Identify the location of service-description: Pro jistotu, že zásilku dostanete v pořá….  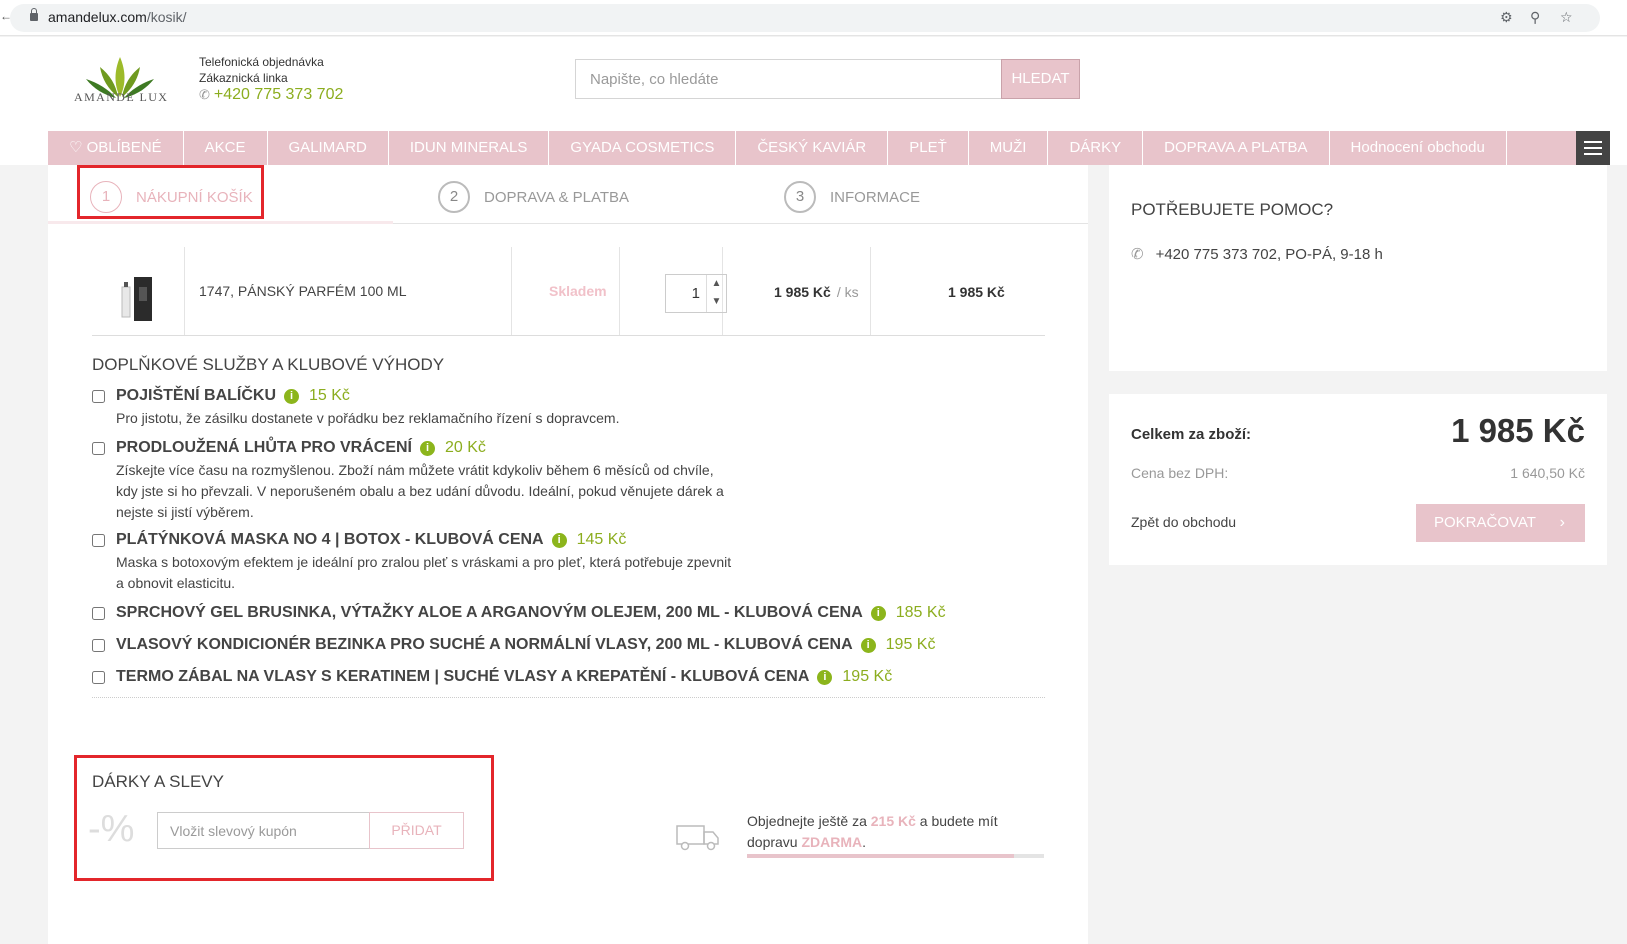
(368, 418).